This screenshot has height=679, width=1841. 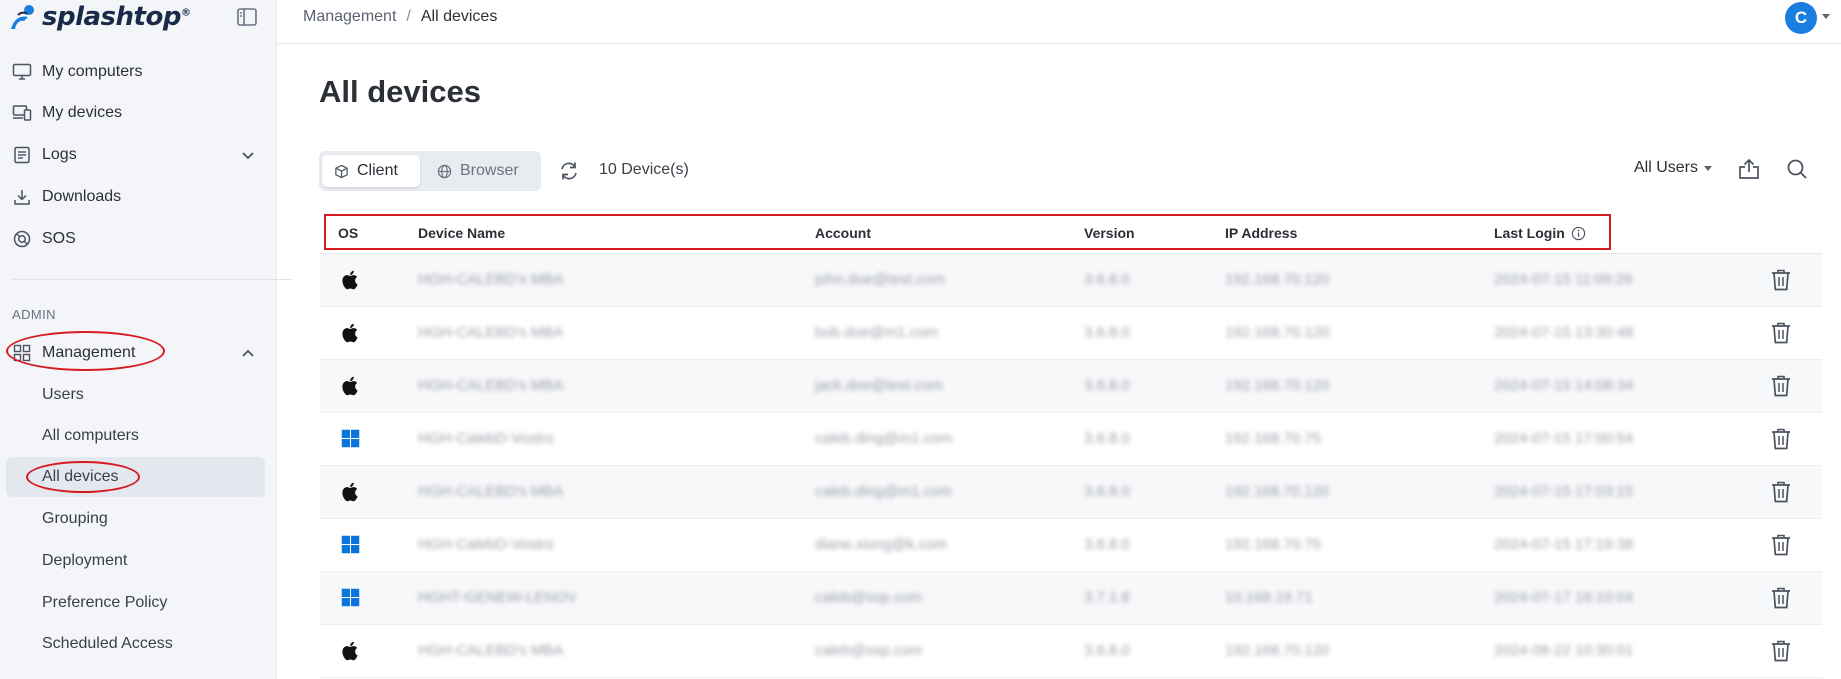 I want to click on sidebar-subitem-grouping: Grouping, so click(x=75, y=519).